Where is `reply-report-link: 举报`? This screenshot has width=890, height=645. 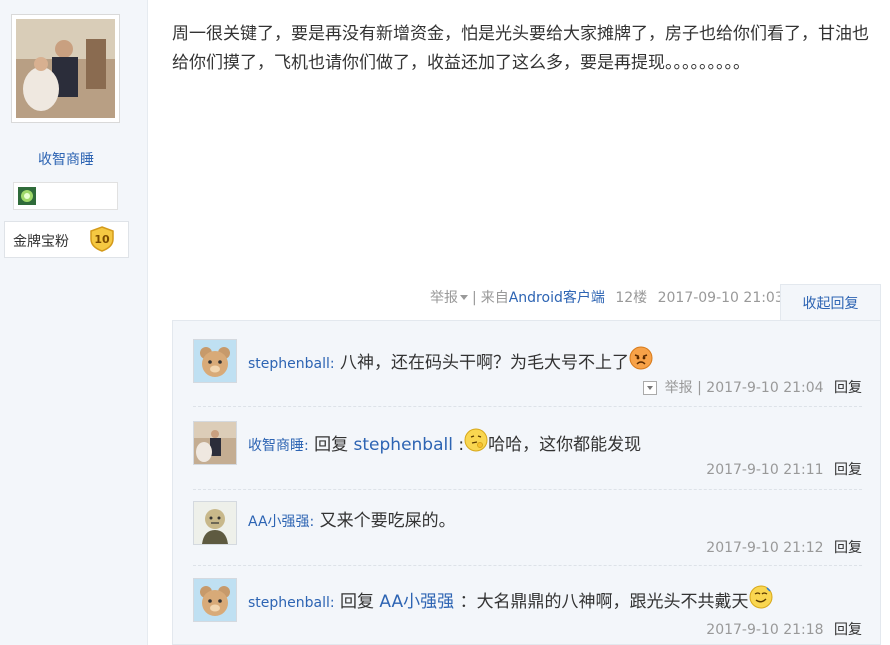 reply-report-link: 举报 is located at coordinates (679, 388).